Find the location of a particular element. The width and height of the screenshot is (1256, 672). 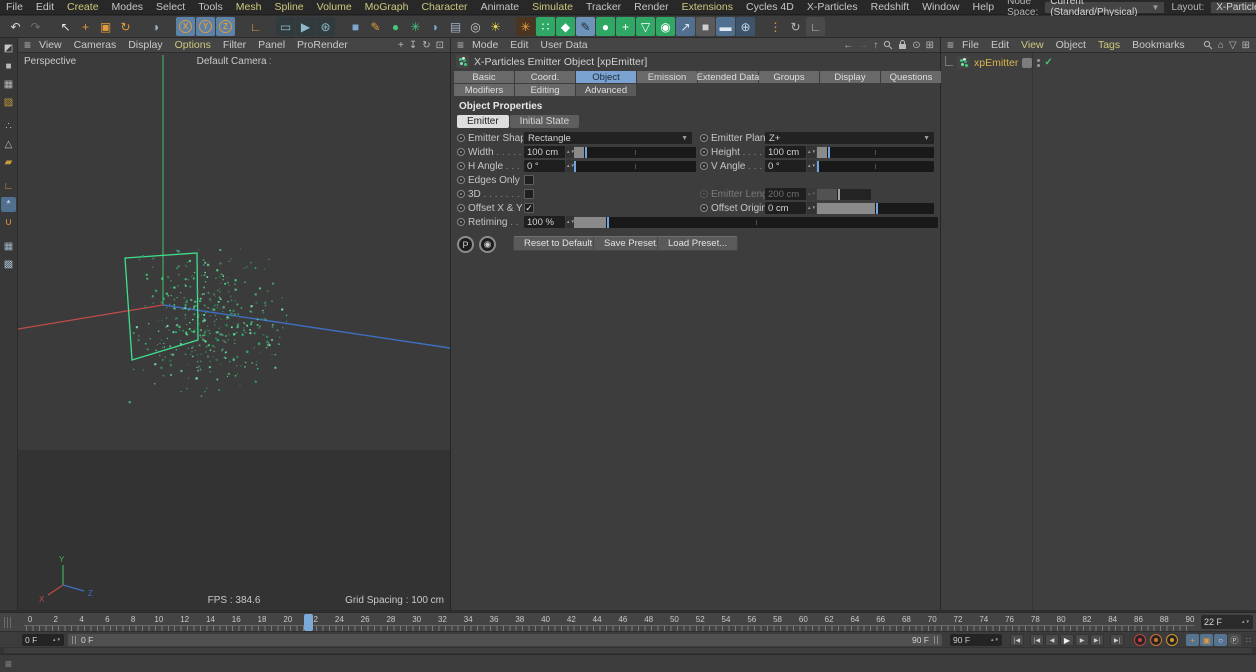

play-button: ▶ is located at coordinates (1067, 640).